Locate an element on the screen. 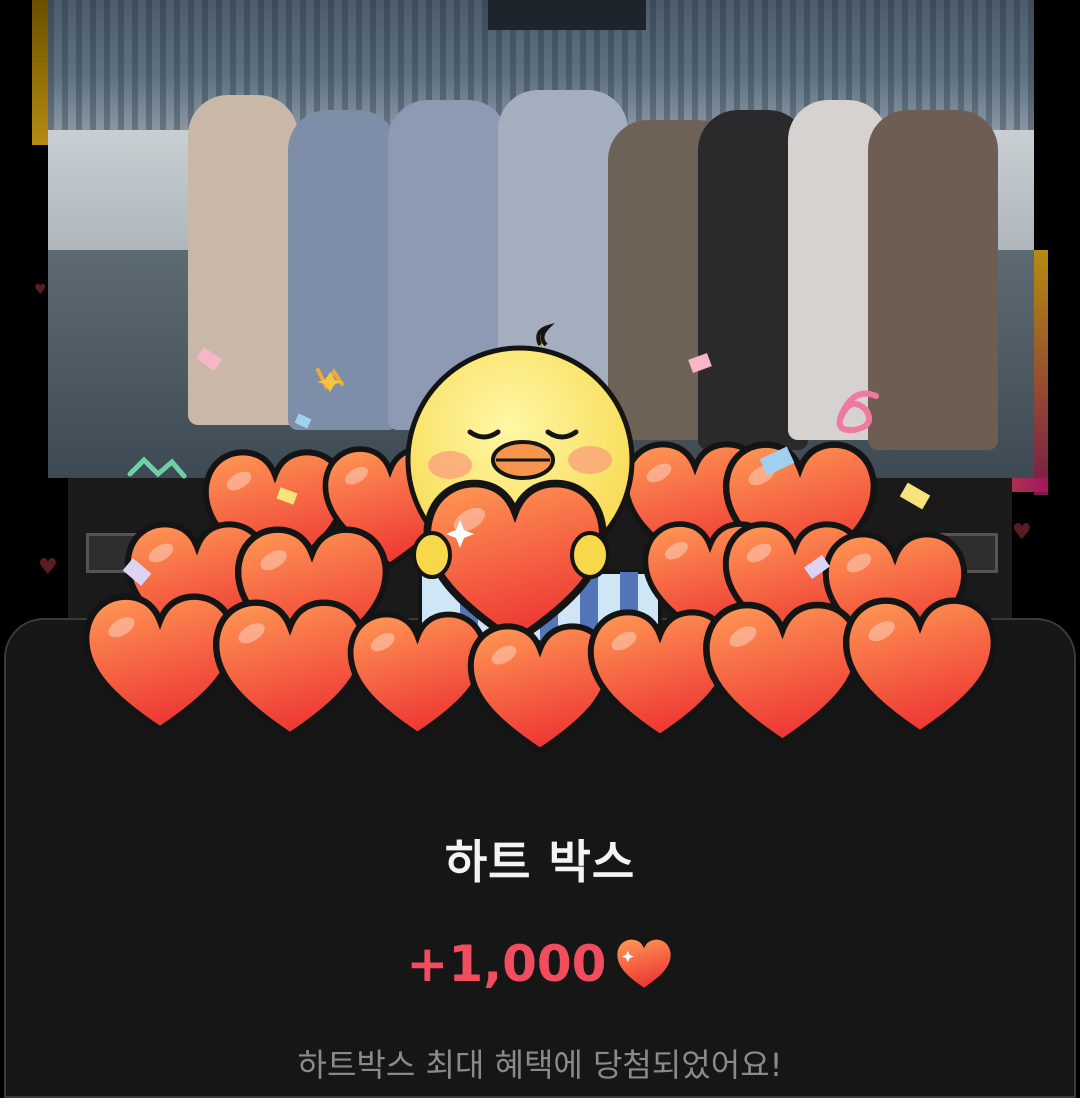 Image resolution: width=1080 pixels, height=1098 pixels. heart-icon is located at coordinates (643, 963).